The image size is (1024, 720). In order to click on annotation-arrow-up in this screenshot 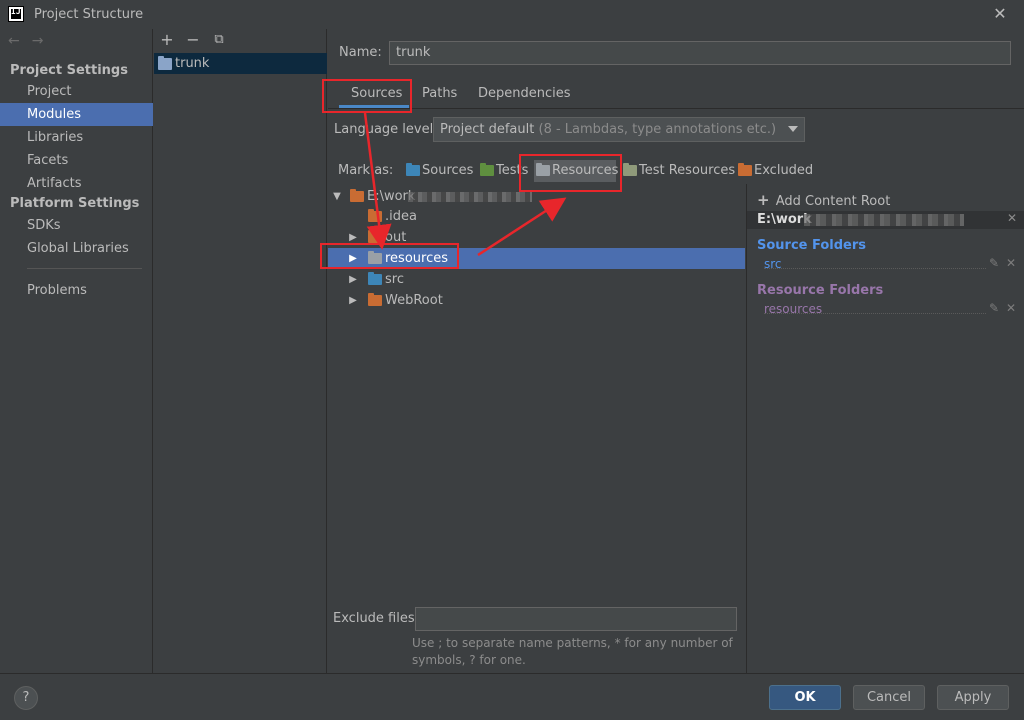, I will do `click(522, 227)`.